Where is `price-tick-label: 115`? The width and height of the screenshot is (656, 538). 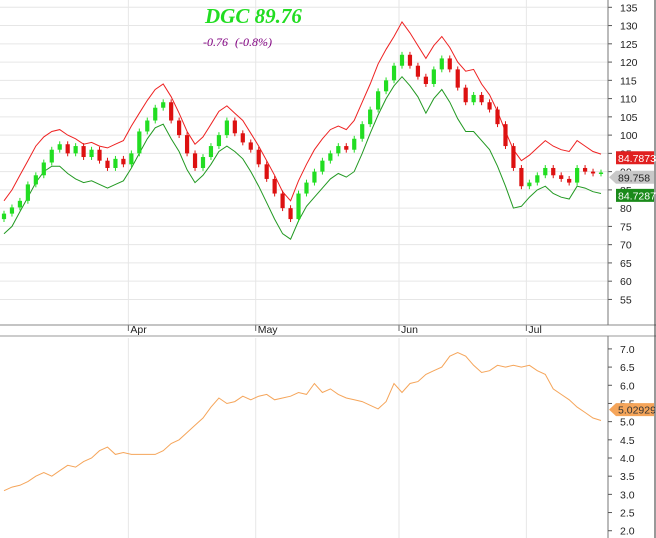
price-tick-label: 115 is located at coordinates (628, 81).